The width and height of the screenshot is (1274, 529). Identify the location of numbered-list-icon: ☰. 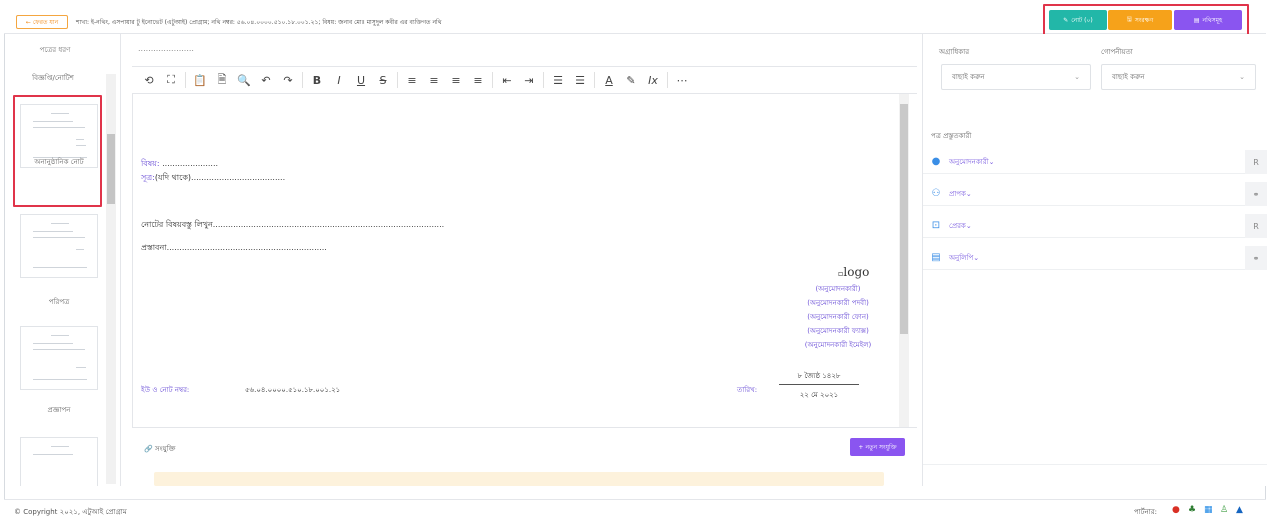
(558, 80).